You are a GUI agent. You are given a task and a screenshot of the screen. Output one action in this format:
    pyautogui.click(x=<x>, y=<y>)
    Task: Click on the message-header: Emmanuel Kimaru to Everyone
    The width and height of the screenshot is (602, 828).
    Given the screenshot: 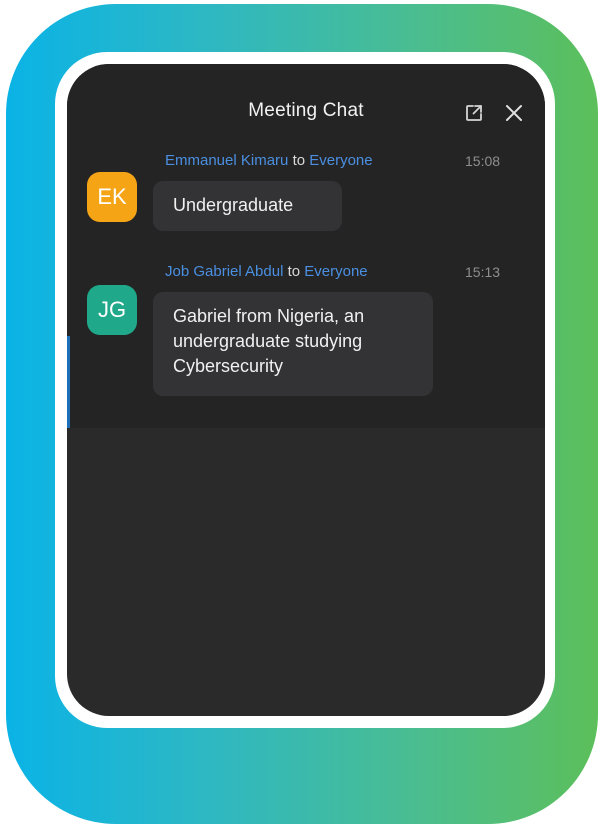 What is the action you would take?
    pyautogui.click(x=269, y=160)
    